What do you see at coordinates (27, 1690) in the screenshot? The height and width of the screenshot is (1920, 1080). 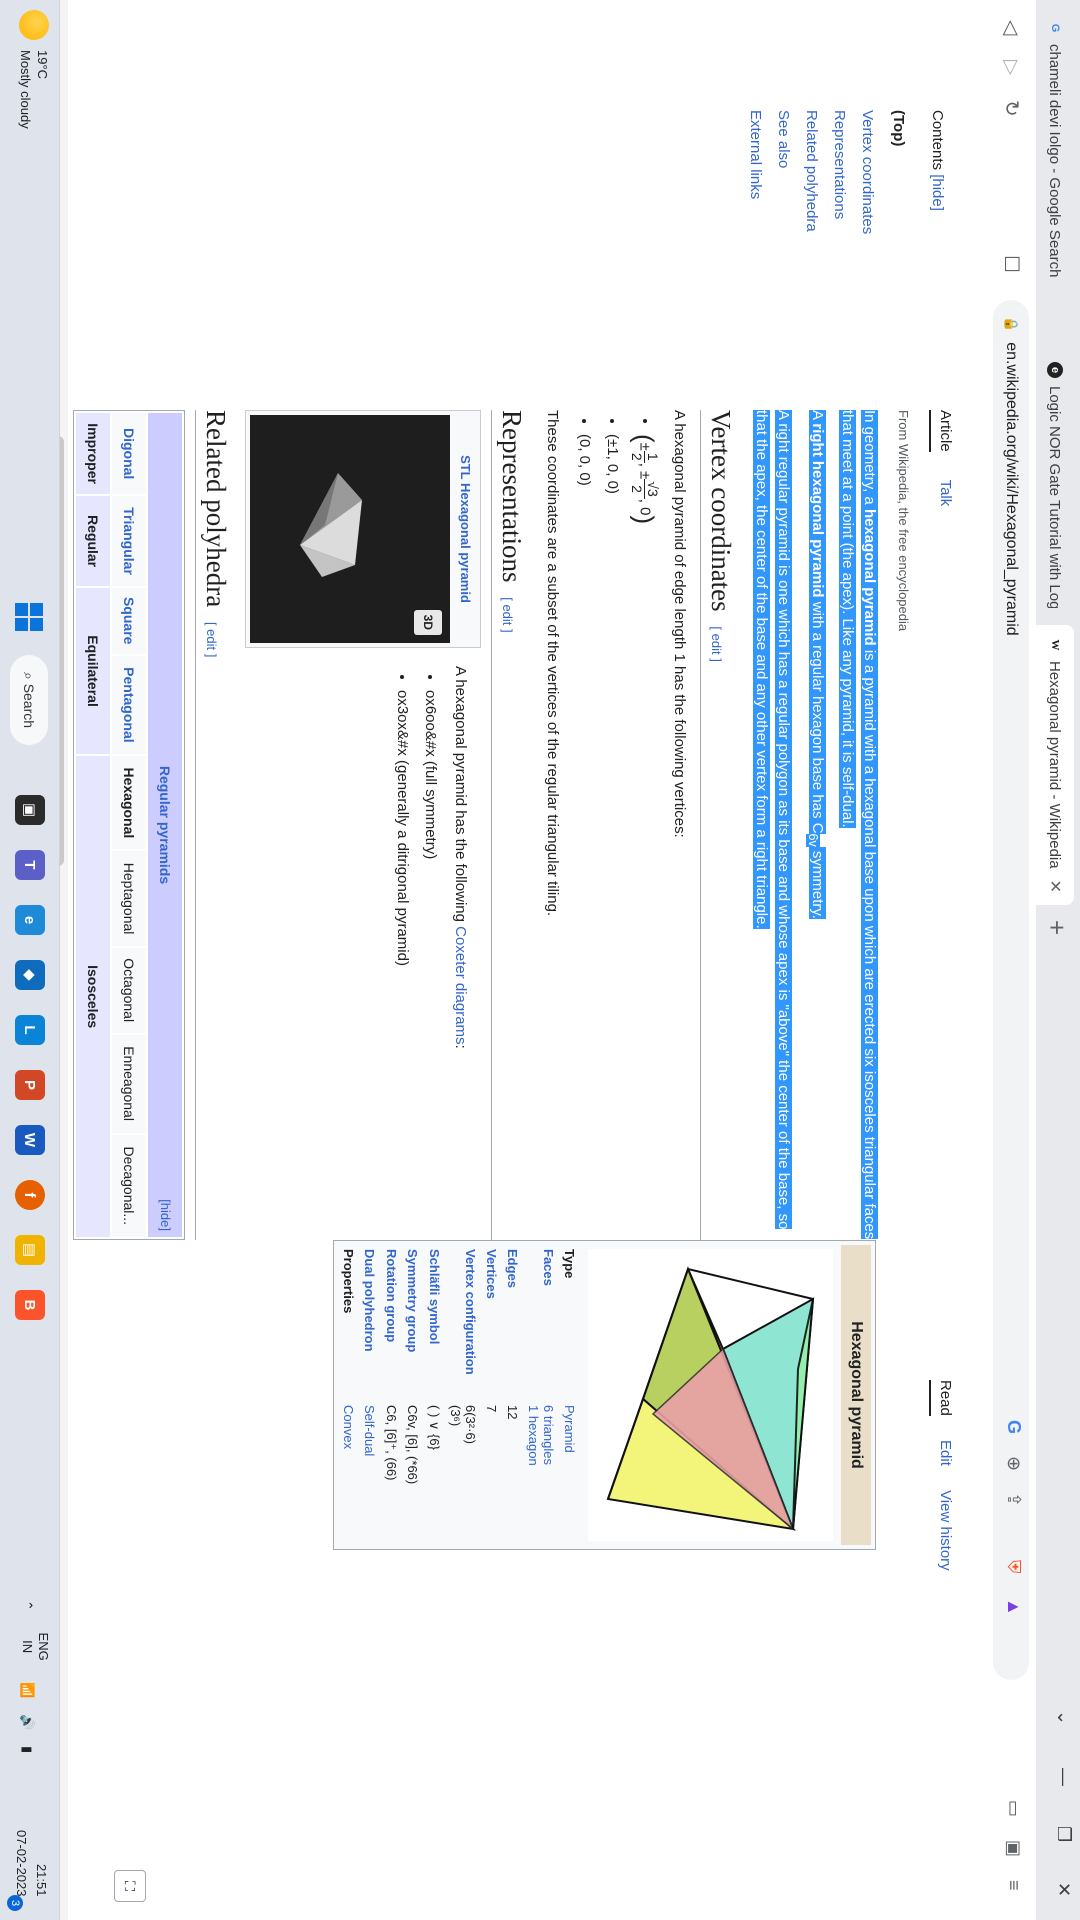 I see `wifi-icon: 📶` at bounding box center [27, 1690].